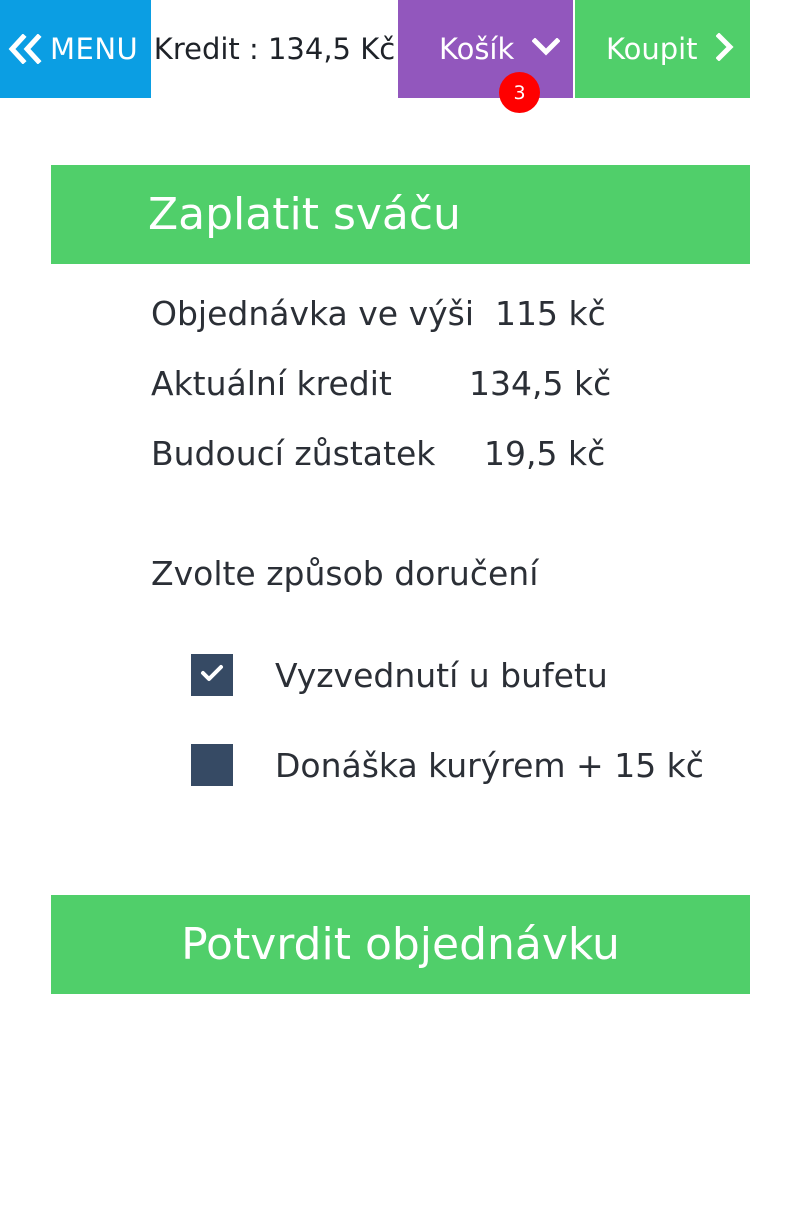  What do you see at coordinates (94, 49) in the screenshot?
I see `menu-label: MENU` at bounding box center [94, 49].